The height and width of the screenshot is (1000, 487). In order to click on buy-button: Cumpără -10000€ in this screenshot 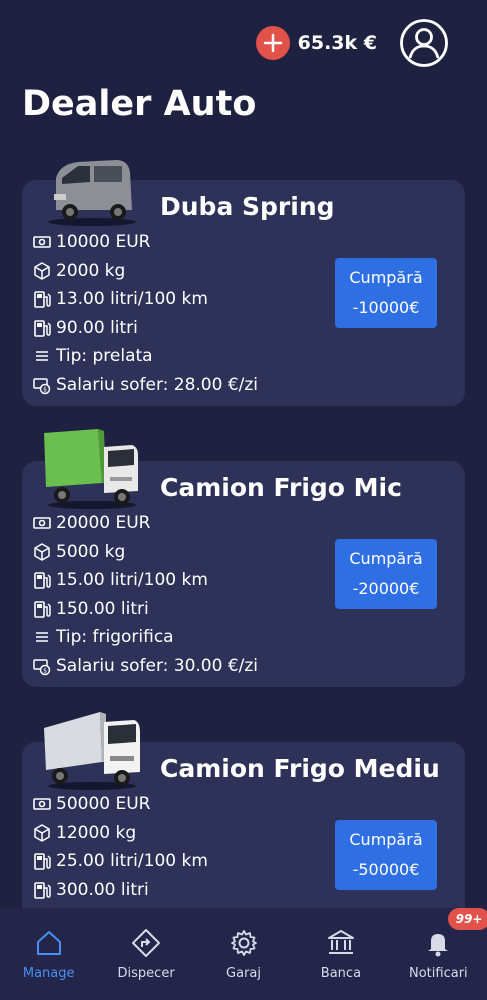, I will do `click(386, 293)`.